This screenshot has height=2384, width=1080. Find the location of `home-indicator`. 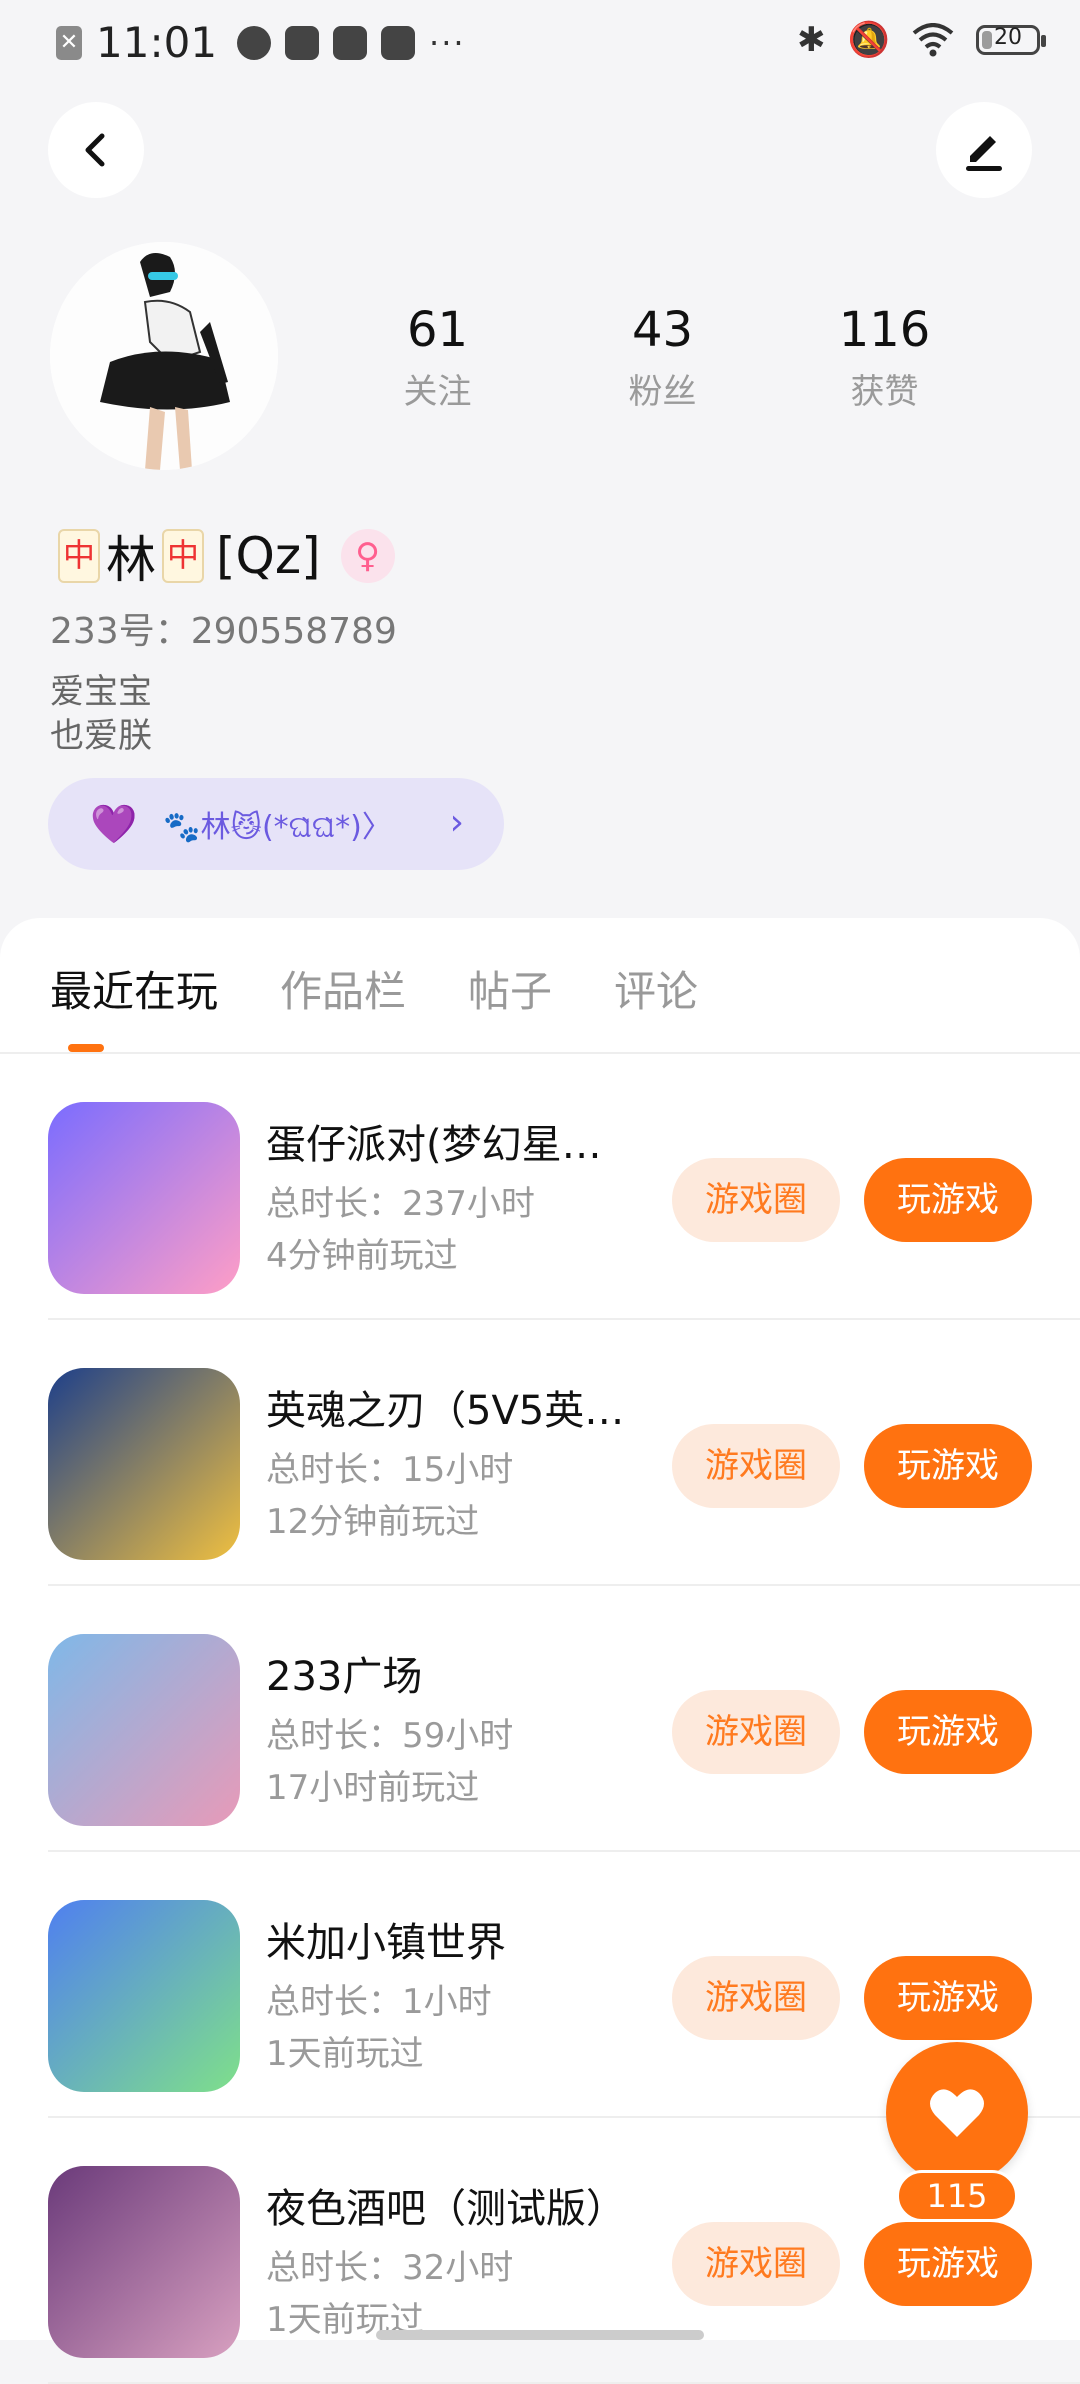

home-indicator is located at coordinates (540, 2335).